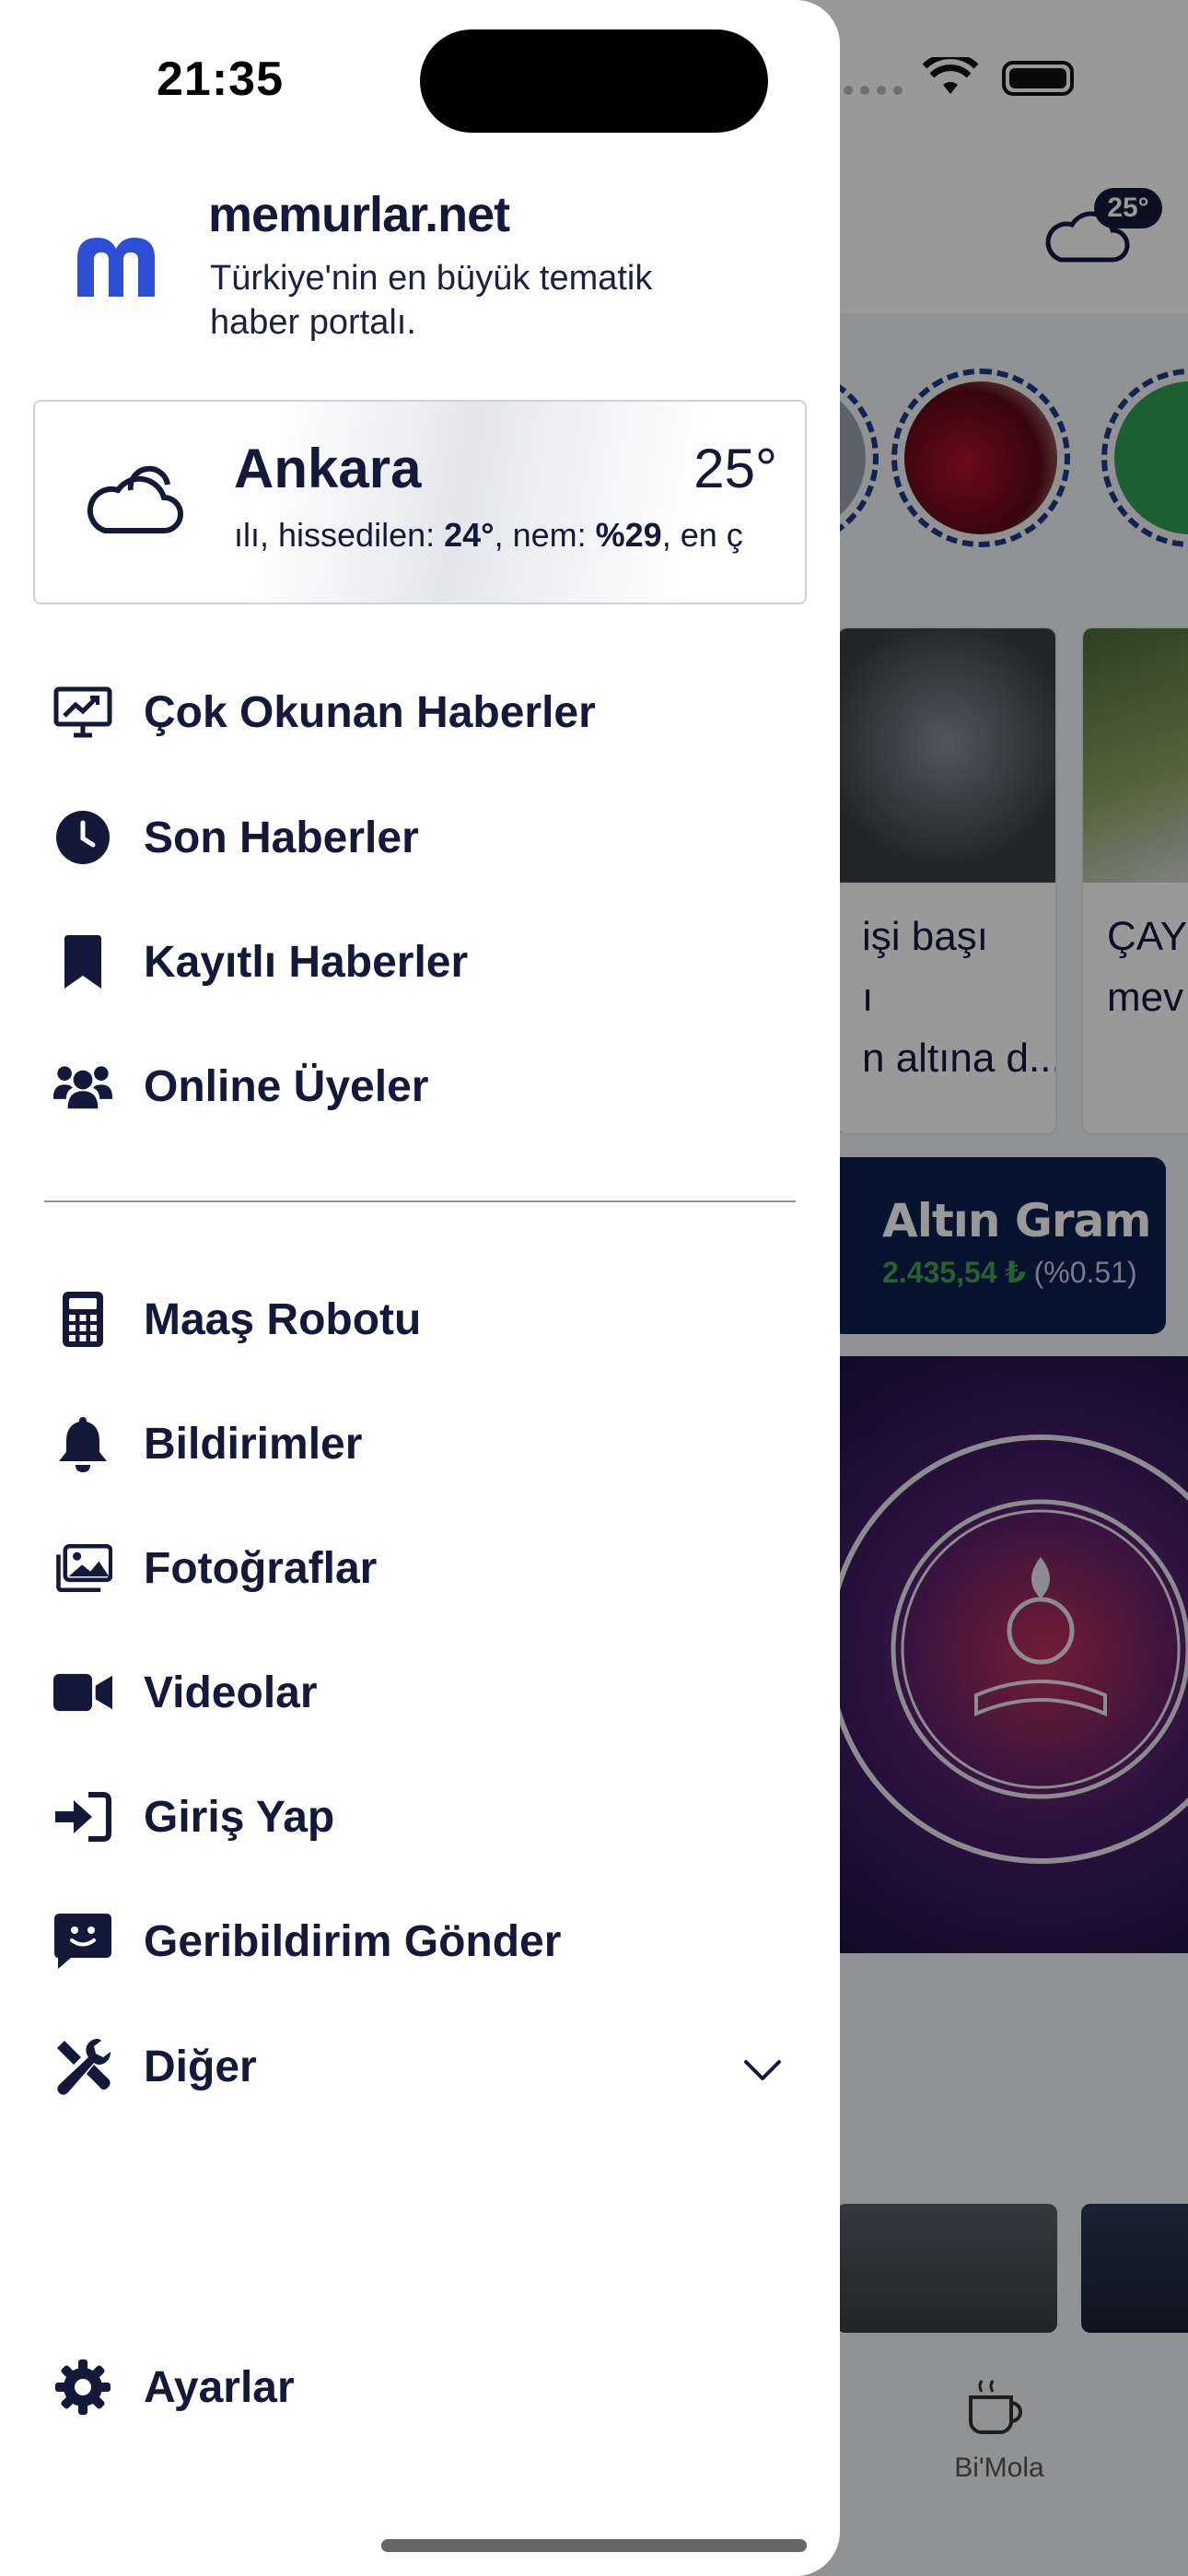  What do you see at coordinates (735, 468) in the screenshot?
I see `weather-temp: 25°` at bounding box center [735, 468].